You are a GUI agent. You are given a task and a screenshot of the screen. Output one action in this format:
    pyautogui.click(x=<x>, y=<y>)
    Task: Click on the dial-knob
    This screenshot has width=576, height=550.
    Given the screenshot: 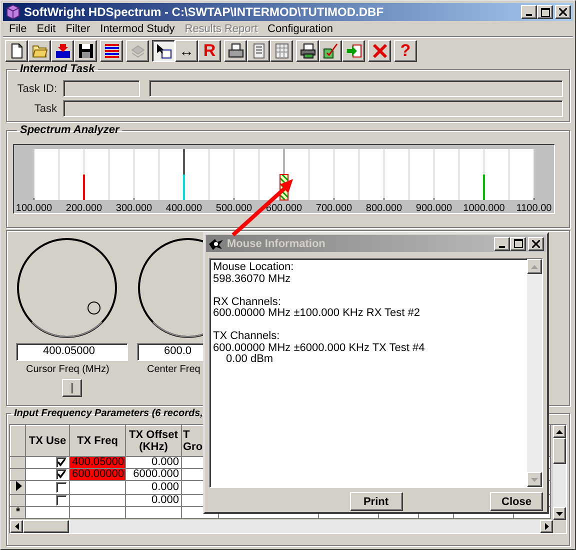 What is the action you would take?
    pyautogui.click(x=68, y=289)
    